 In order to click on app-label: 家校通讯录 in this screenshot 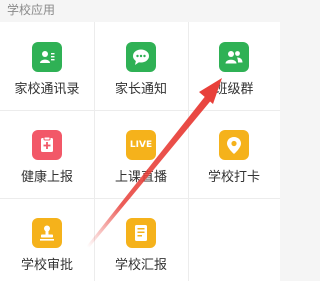, I will do `click(47, 89)`.